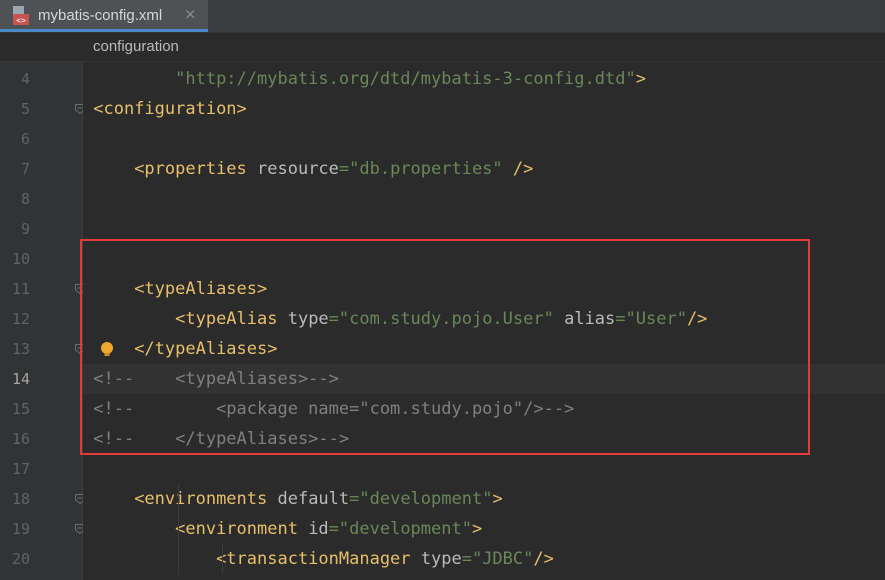 This screenshot has width=885, height=580. What do you see at coordinates (221, 439) in the screenshot?
I see `code-token-cmt: <!-- </typeAliases>-->` at bounding box center [221, 439].